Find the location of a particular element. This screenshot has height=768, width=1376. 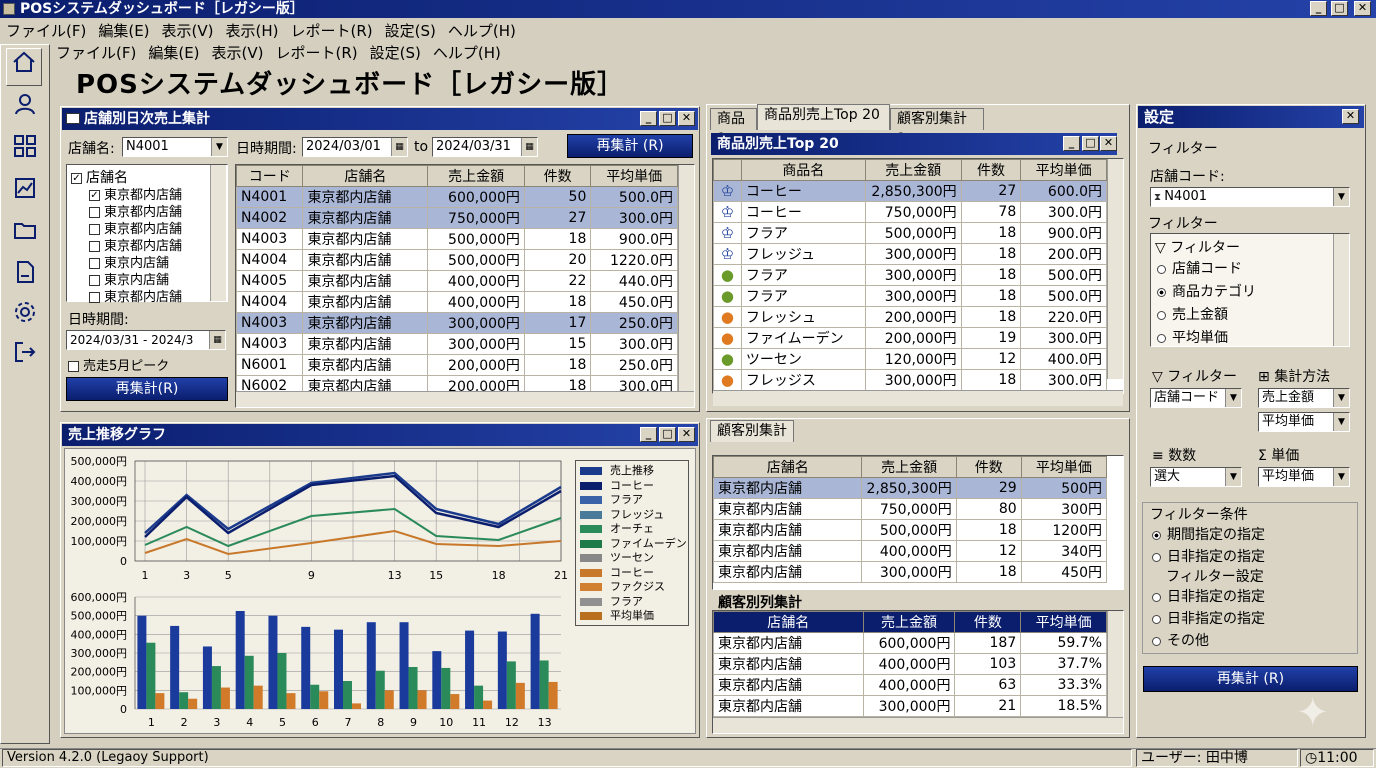

product-panel-minimize: _ is located at coordinates (1071, 143).